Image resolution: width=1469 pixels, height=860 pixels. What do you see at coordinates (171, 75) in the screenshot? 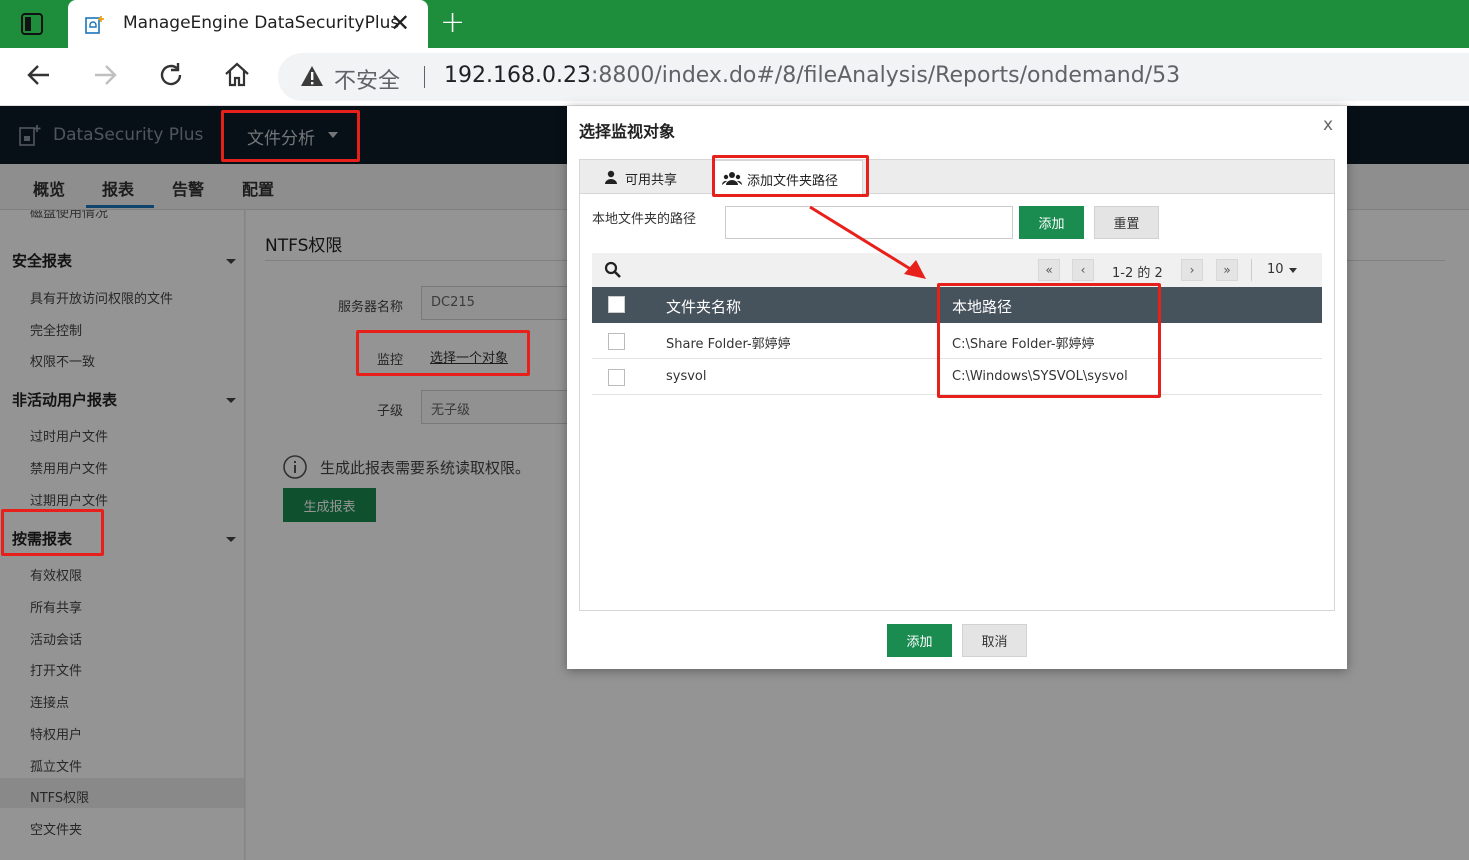
I see `reload-icon` at bounding box center [171, 75].